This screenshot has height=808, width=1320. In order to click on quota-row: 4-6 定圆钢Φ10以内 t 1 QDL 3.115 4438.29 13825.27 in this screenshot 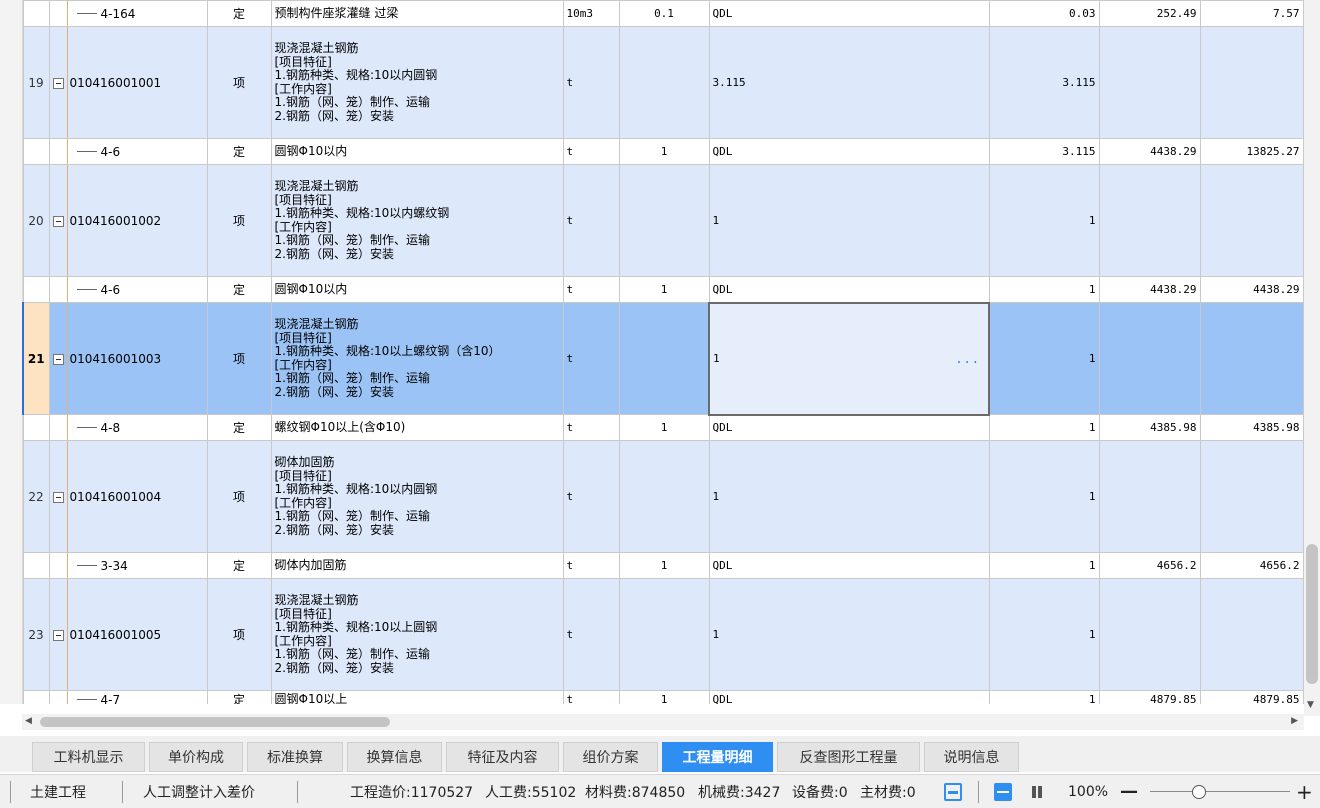, I will do `click(663, 151)`.